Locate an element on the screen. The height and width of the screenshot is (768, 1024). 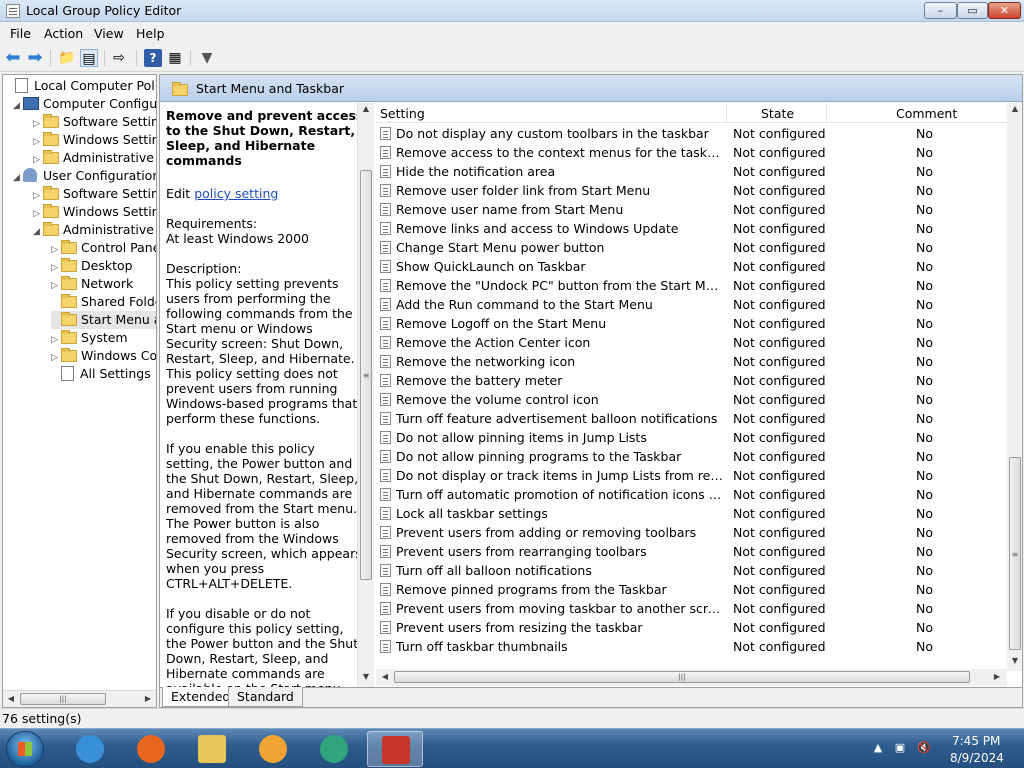
tree-horizontal-scrollbar: ◀ ||| ▶ is located at coordinates (79, 698).